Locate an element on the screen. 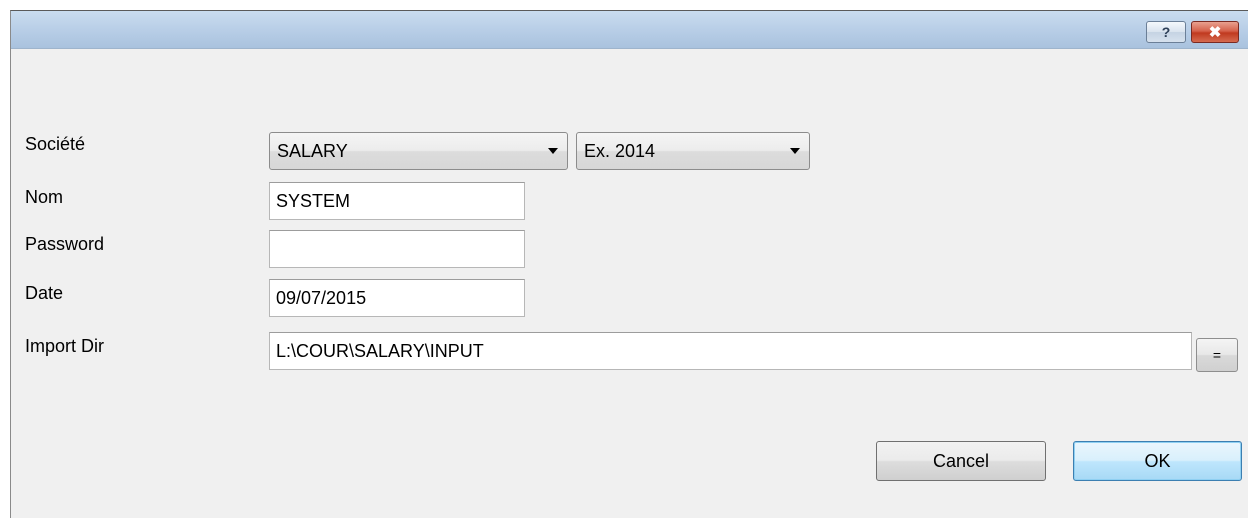  help-question-icon: ? is located at coordinates (1166, 32).